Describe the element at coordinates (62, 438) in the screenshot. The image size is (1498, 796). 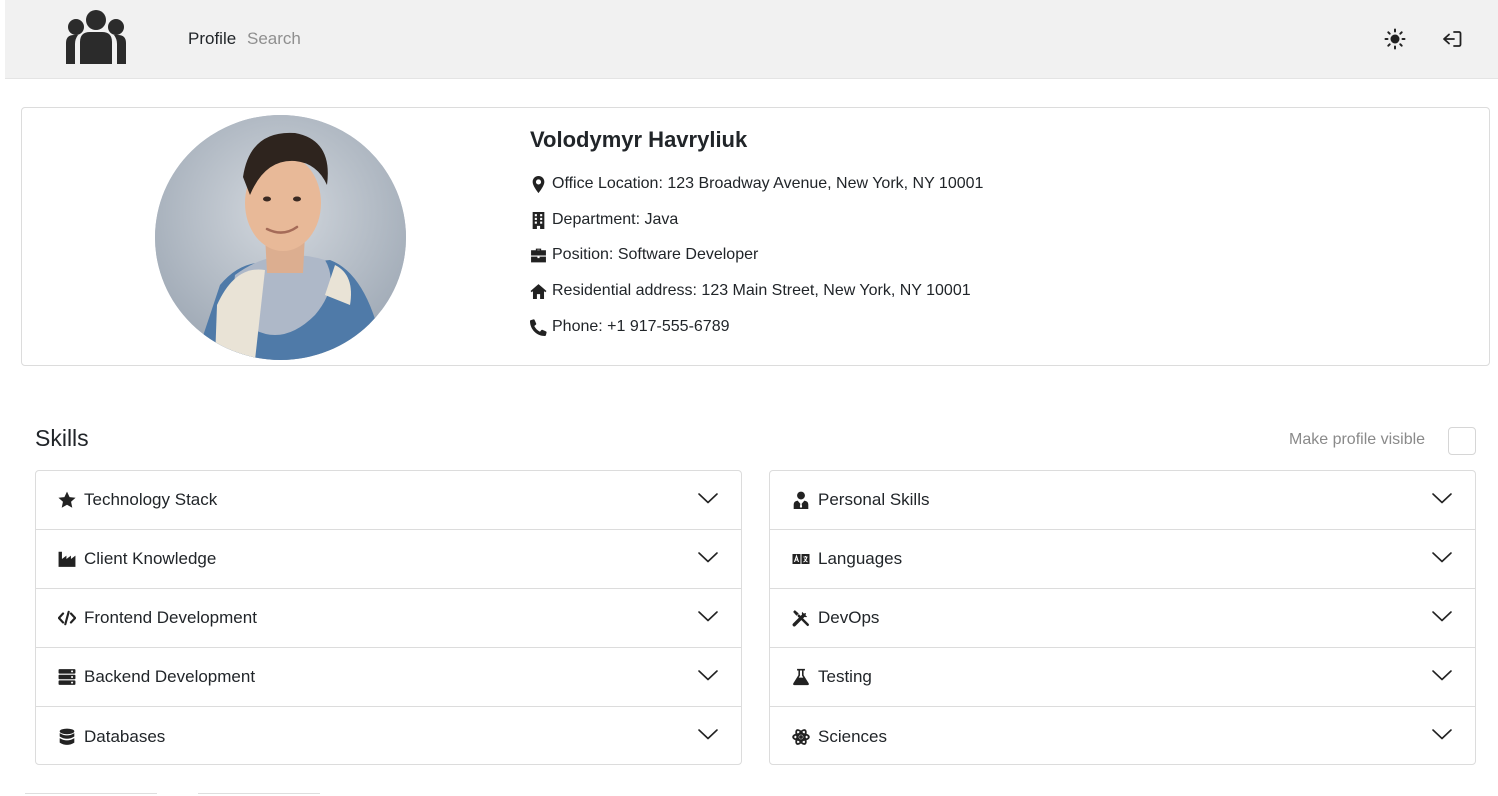
I see `skills-title: Skills` at that location.